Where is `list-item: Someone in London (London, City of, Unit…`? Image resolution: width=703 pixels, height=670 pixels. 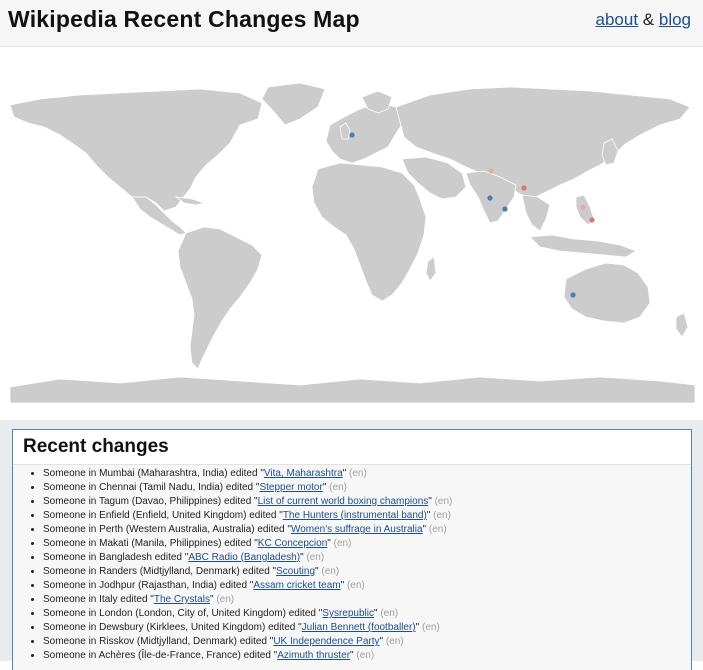 list-item: Someone in London (London, City of, Unit… is located at coordinates (367, 614).